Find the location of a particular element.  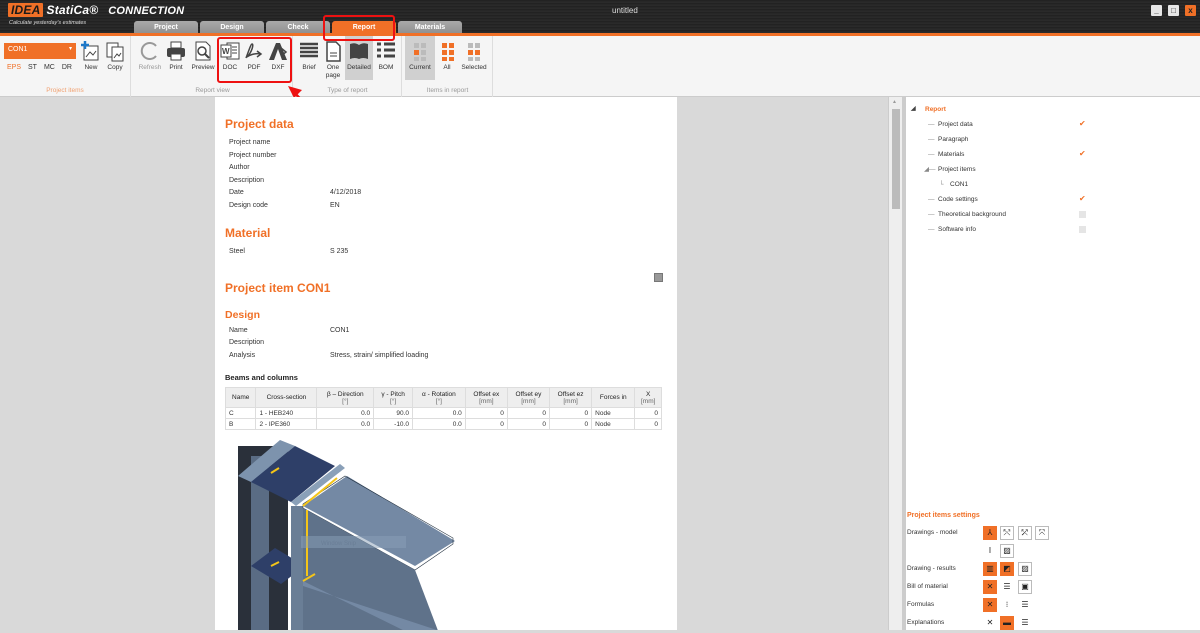

project-item-select: CON1 ▾ is located at coordinates (40, 51).